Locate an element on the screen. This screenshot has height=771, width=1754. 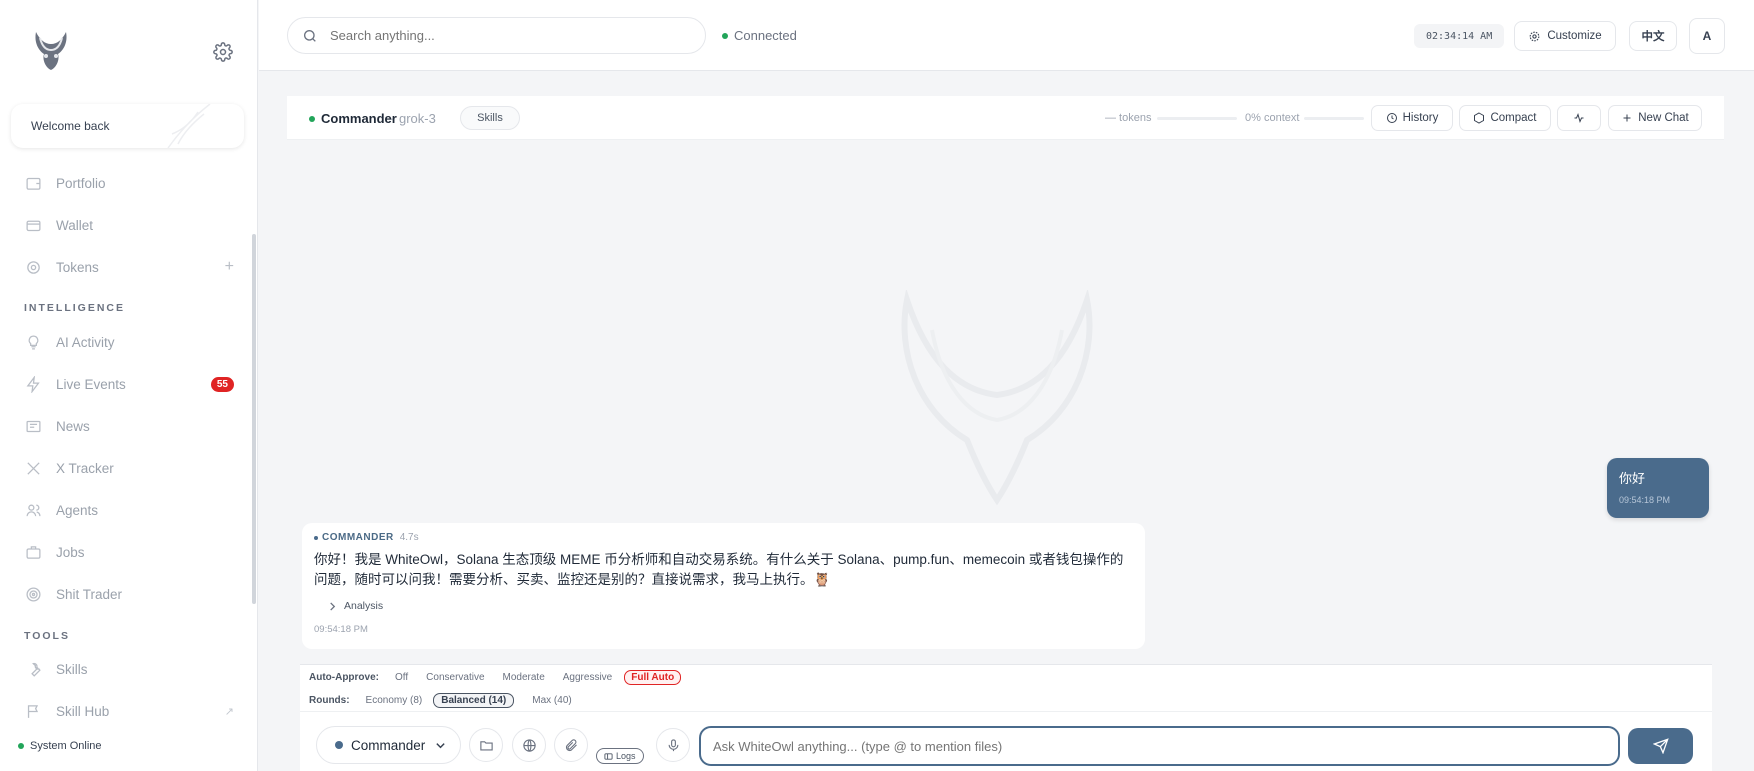
search-input is located at coordinates (505, 35).